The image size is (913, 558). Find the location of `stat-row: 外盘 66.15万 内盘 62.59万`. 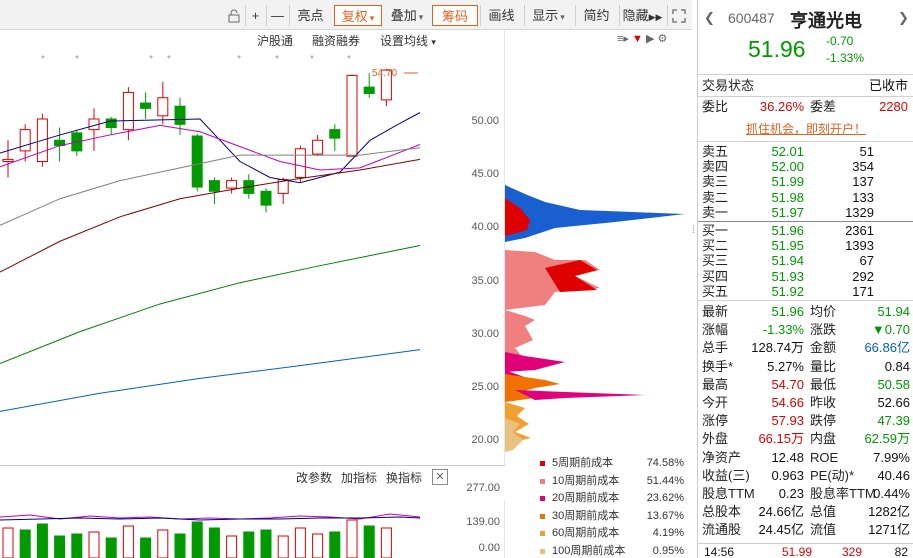

stat-row: 外盘 66.15万 内盘 62.59万 is located at coordinates (805, 438).